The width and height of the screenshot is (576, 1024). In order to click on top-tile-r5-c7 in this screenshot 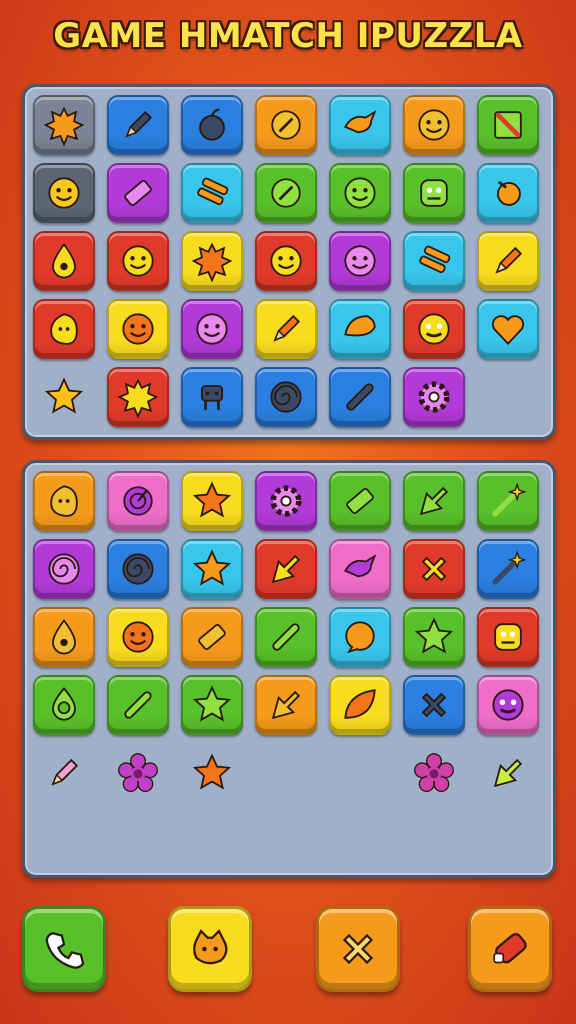, I will do `click(508, 397)`.